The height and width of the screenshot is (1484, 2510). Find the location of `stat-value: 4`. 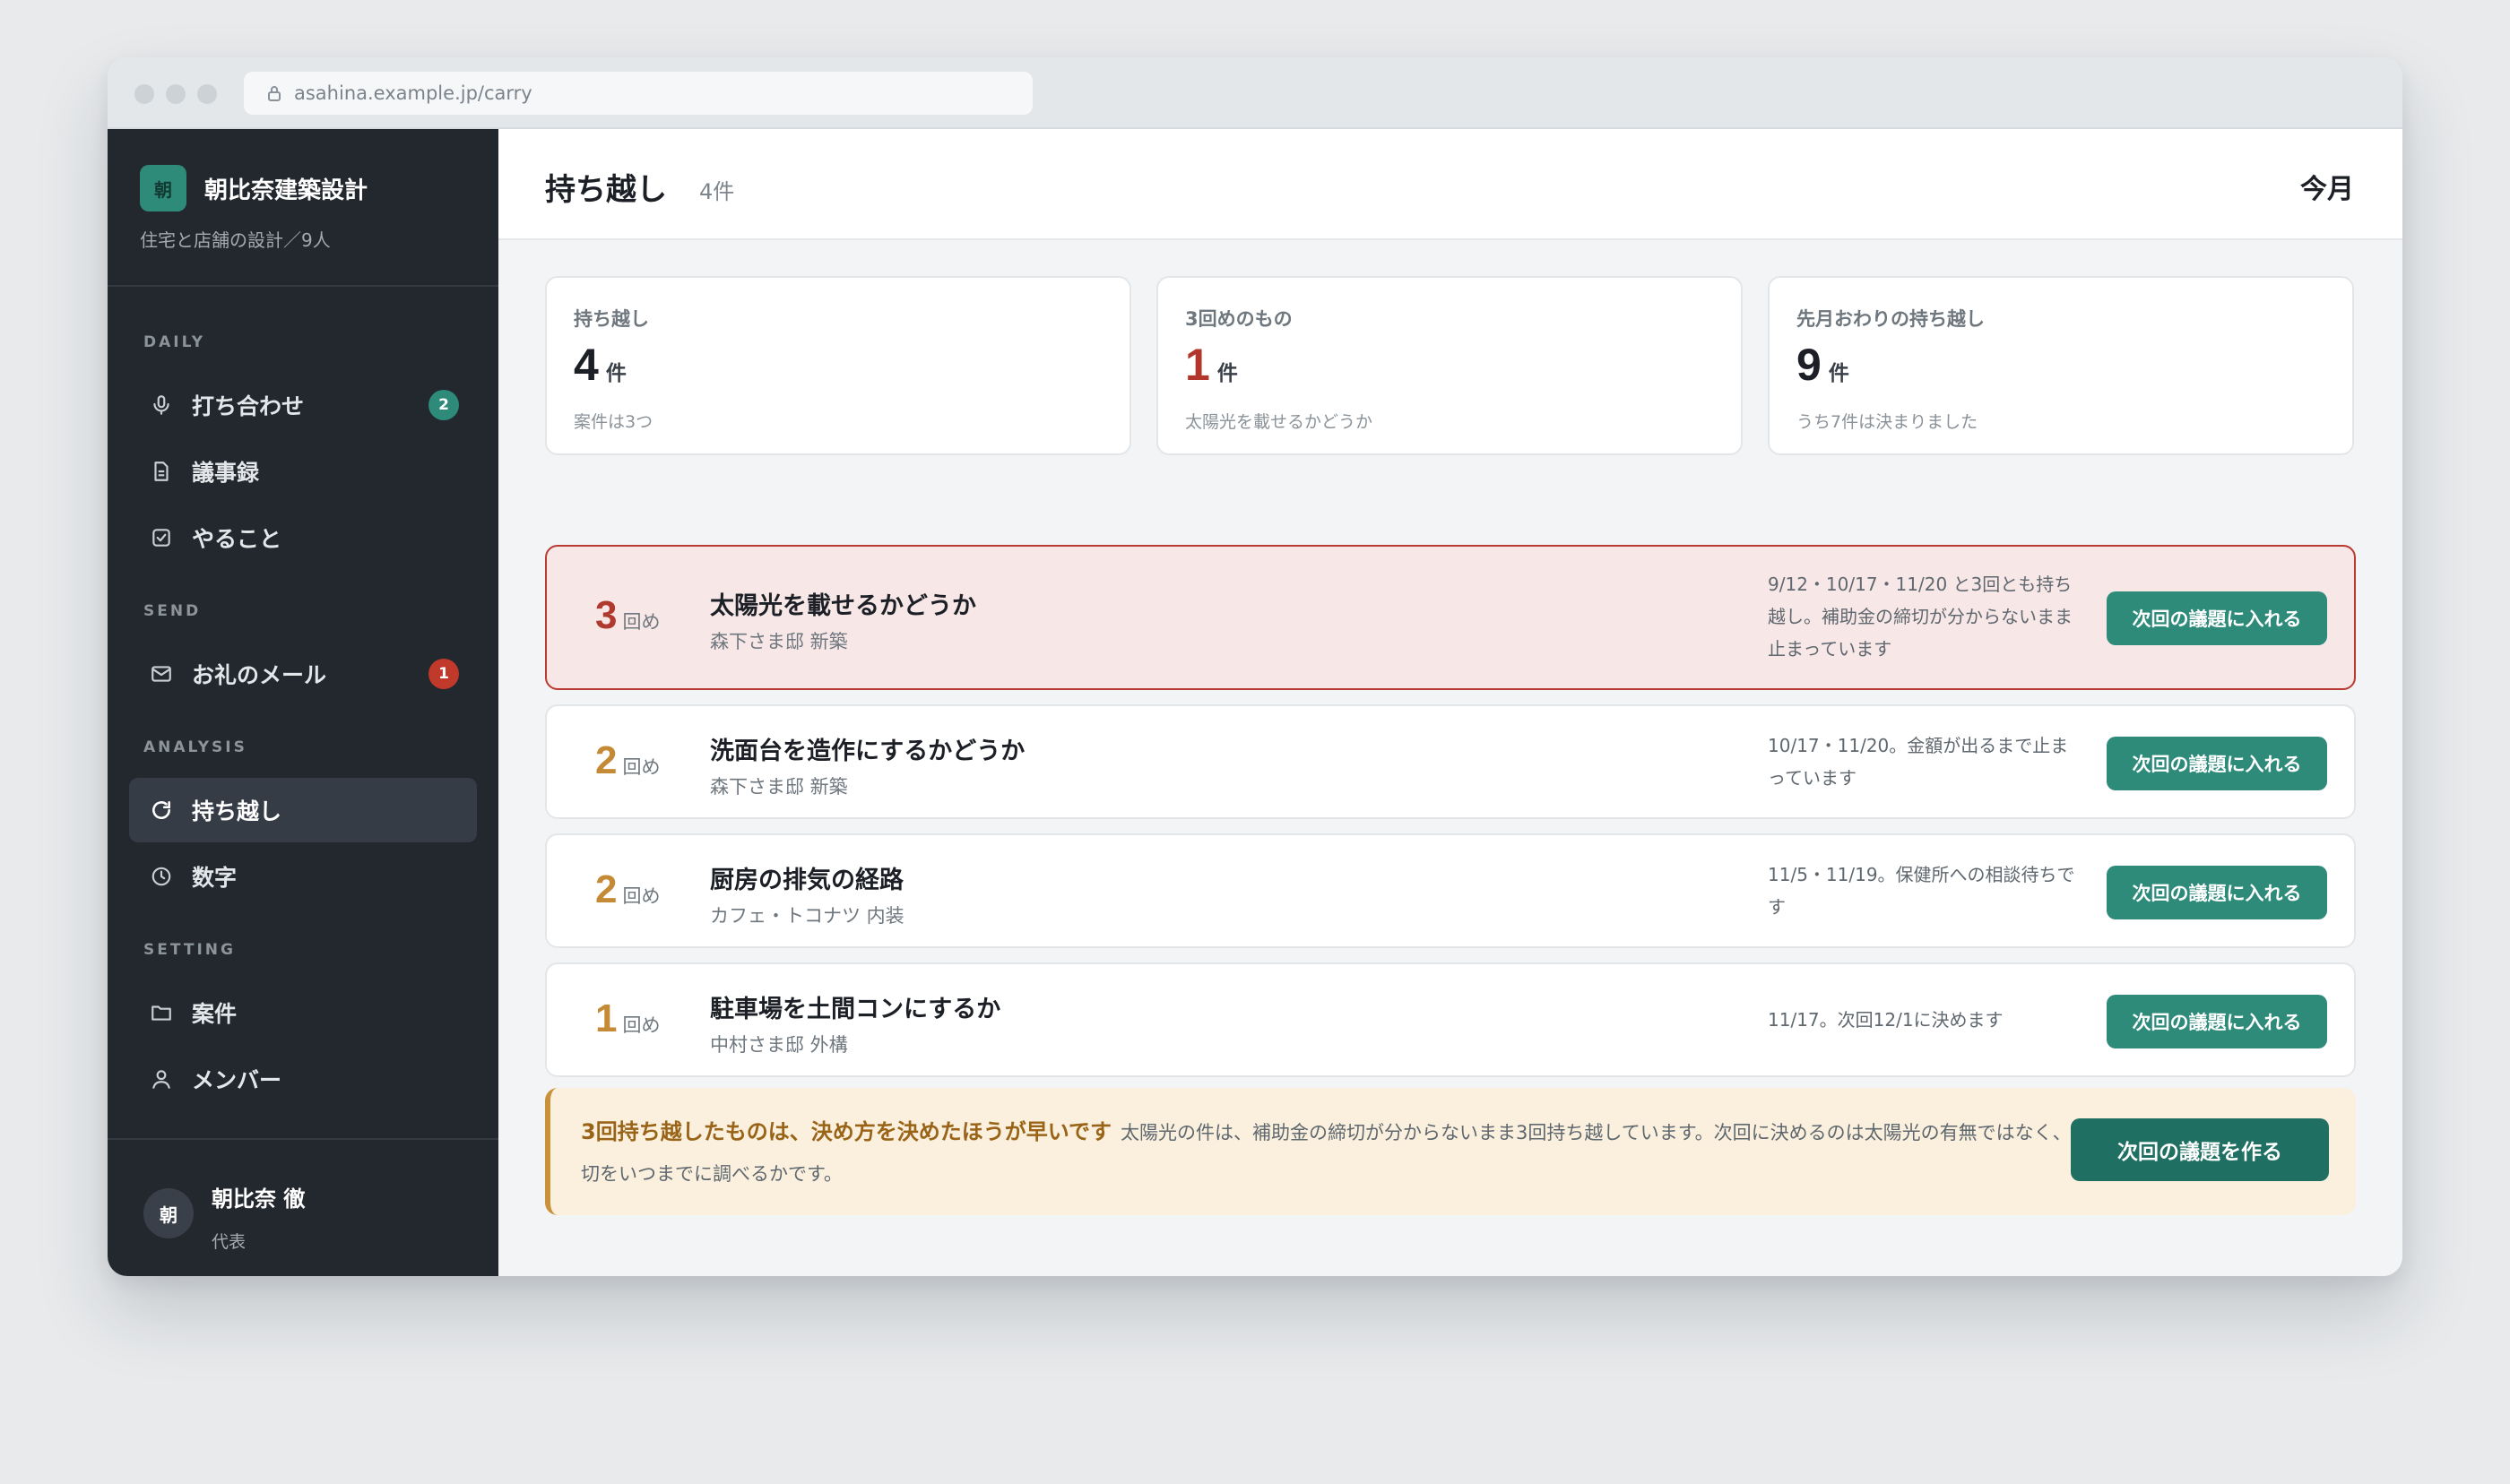

stat-value: 4 is located at coordinates (586, 365).